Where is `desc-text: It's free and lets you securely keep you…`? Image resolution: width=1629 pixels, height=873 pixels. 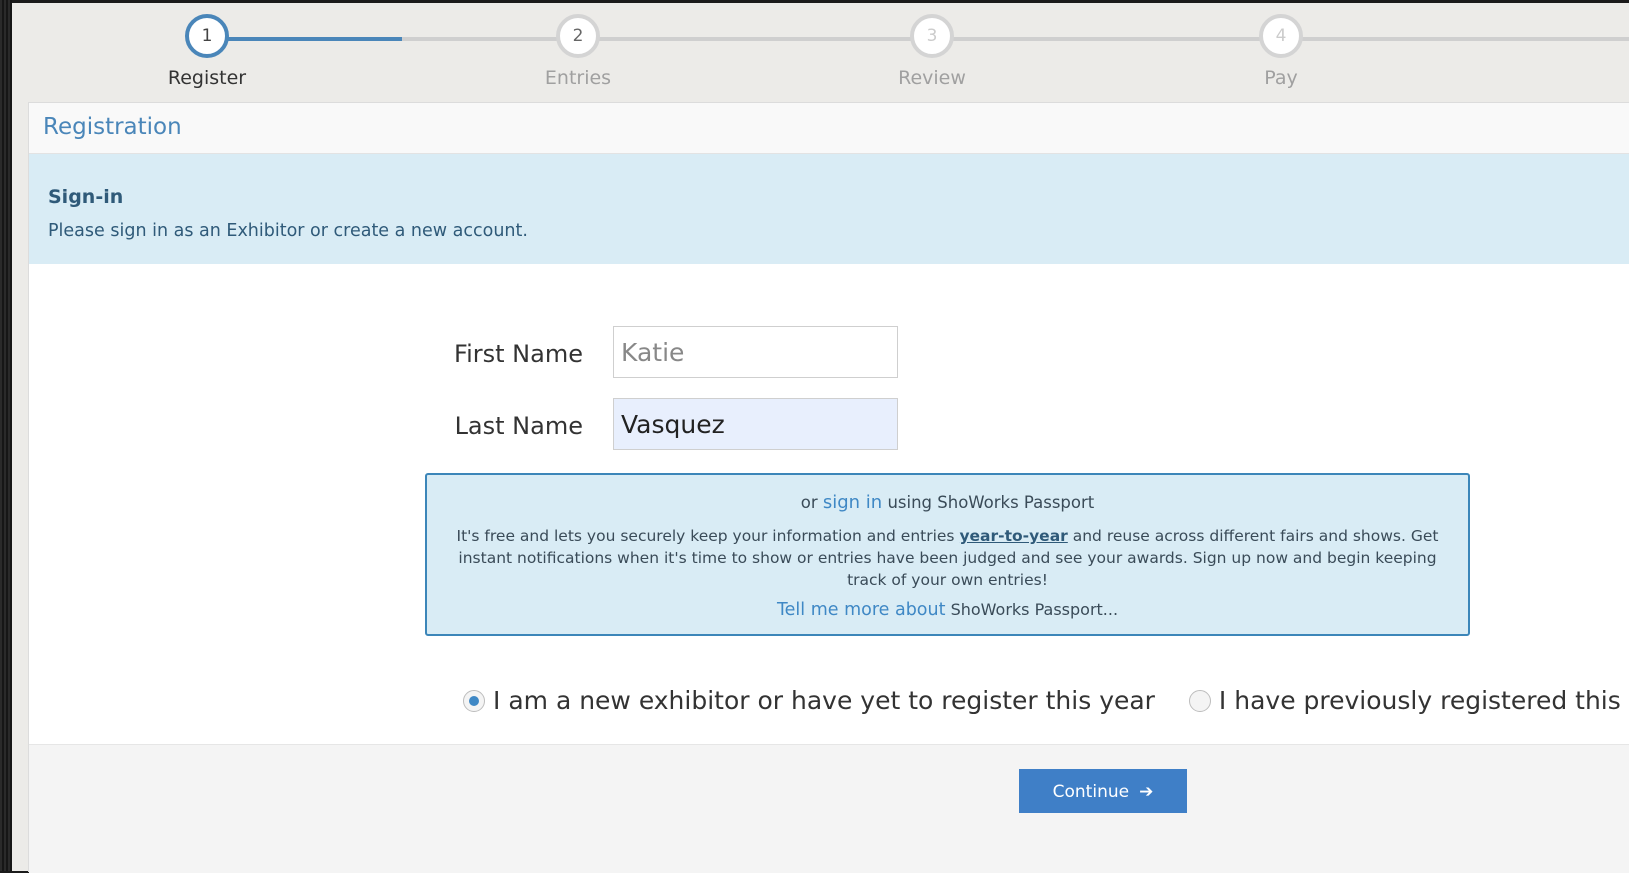 desc-text: It's free and lets you securely keep you… is located at coordinates (708, 536).